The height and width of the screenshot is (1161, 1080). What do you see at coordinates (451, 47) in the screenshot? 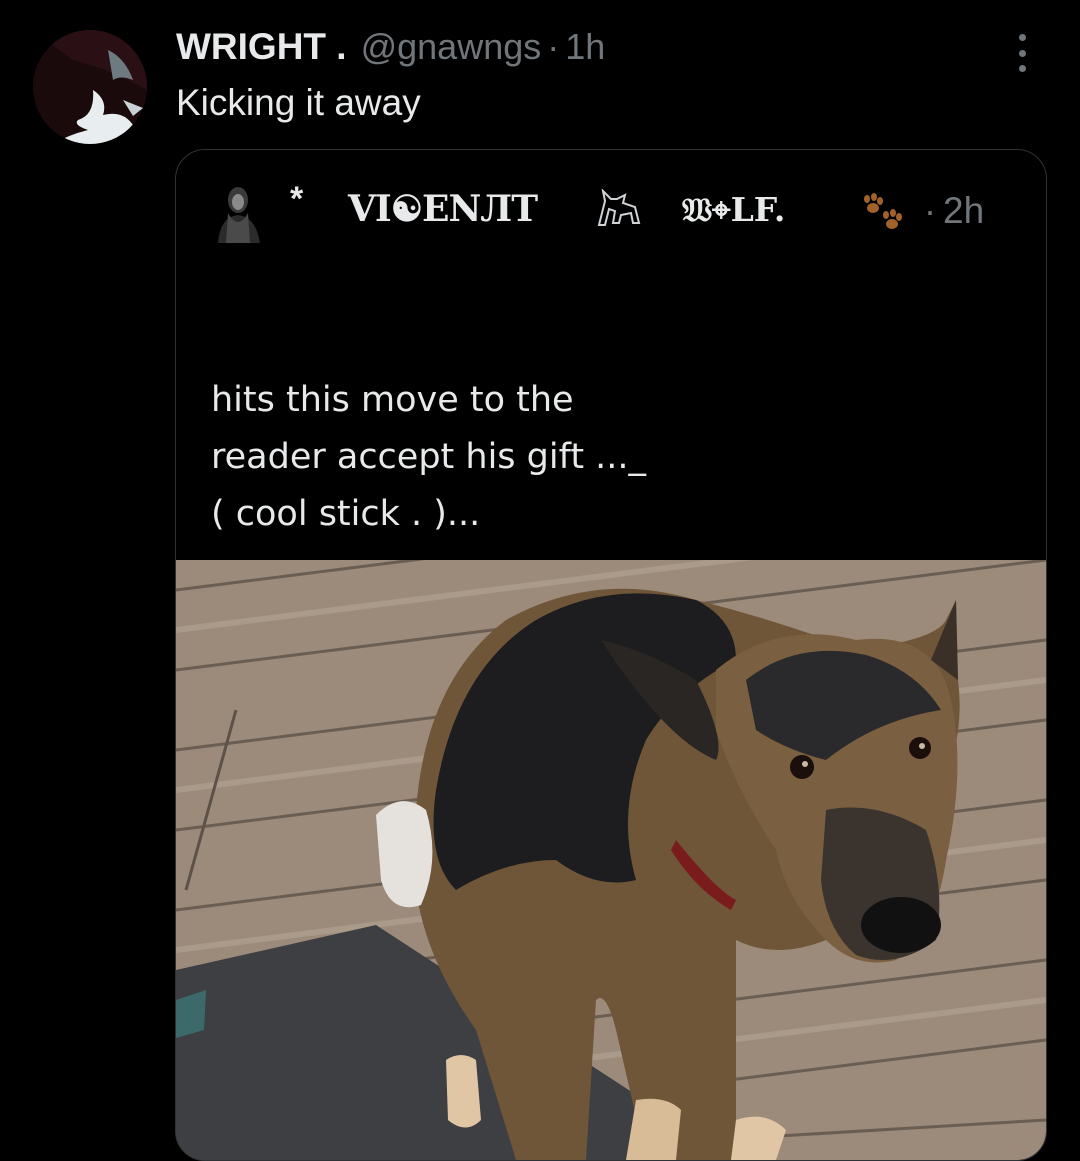
I see `author-handle: @gnawngs` at bounding box center [451, 47].